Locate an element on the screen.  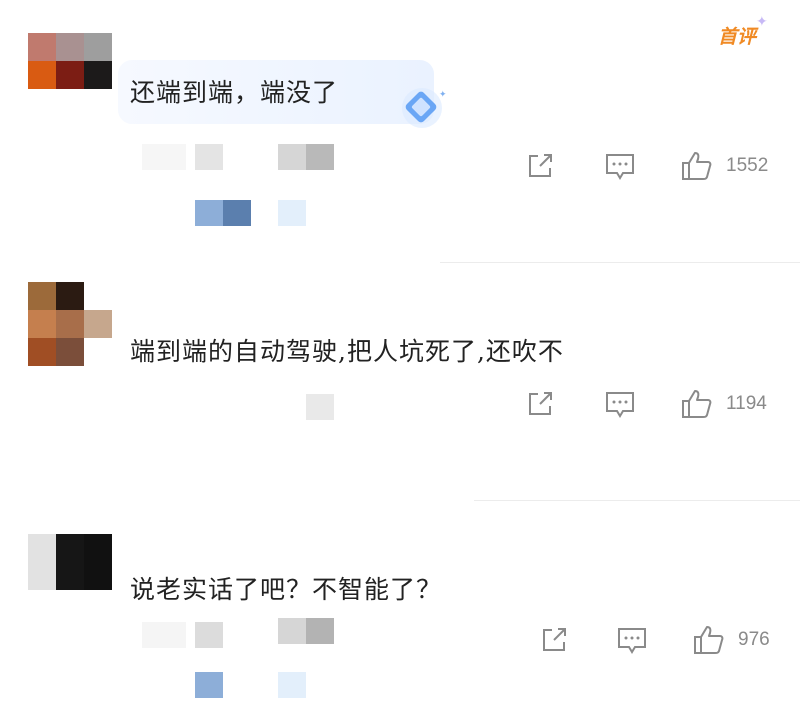
comment-text: 端到端的自动驾驶,把人坑死了,还吹不 is located at coordinates (347, 351).